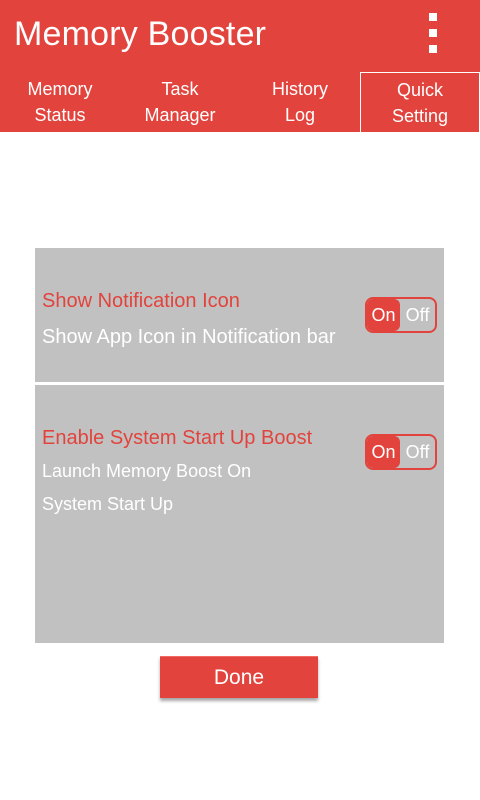  Describe the element at coordinates (140, 34) in the screenshot. I see `app-title: Memory Booster` at that location.